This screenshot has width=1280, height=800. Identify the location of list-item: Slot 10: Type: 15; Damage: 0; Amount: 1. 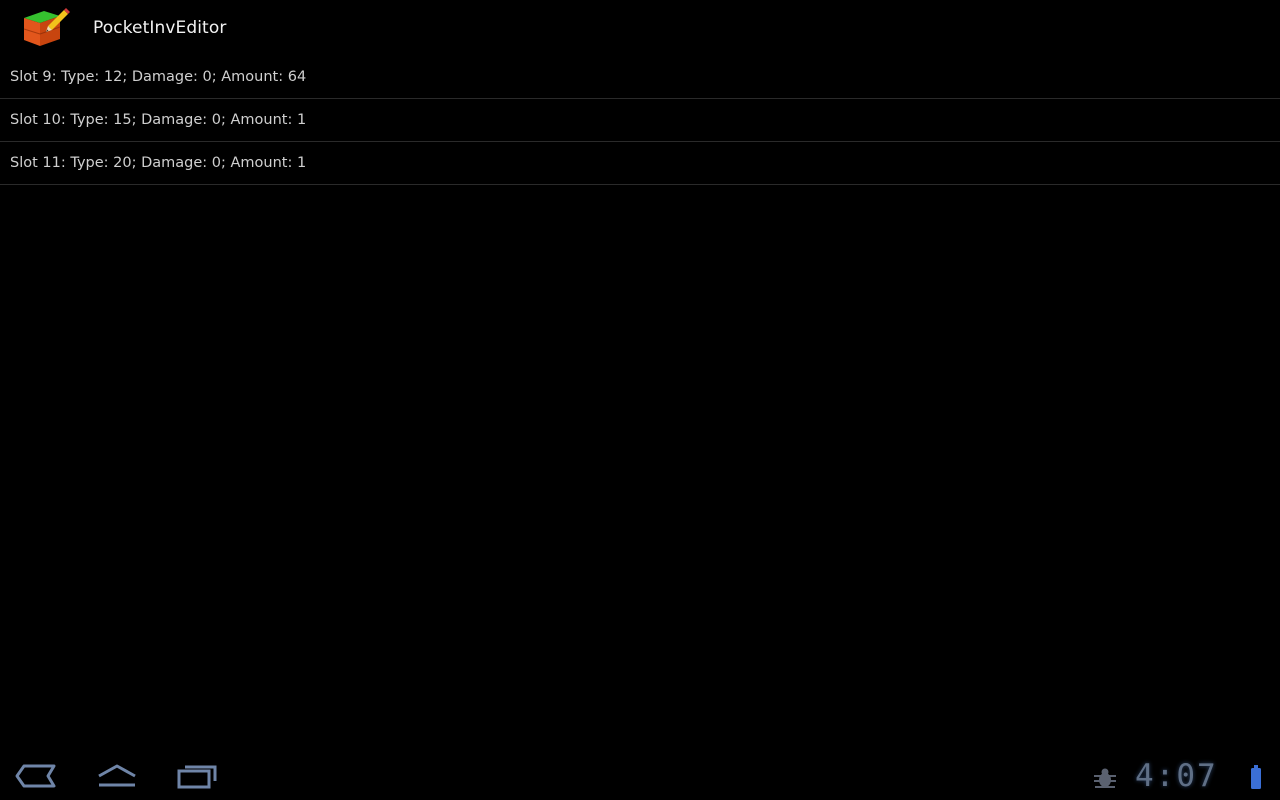
(640, 120).